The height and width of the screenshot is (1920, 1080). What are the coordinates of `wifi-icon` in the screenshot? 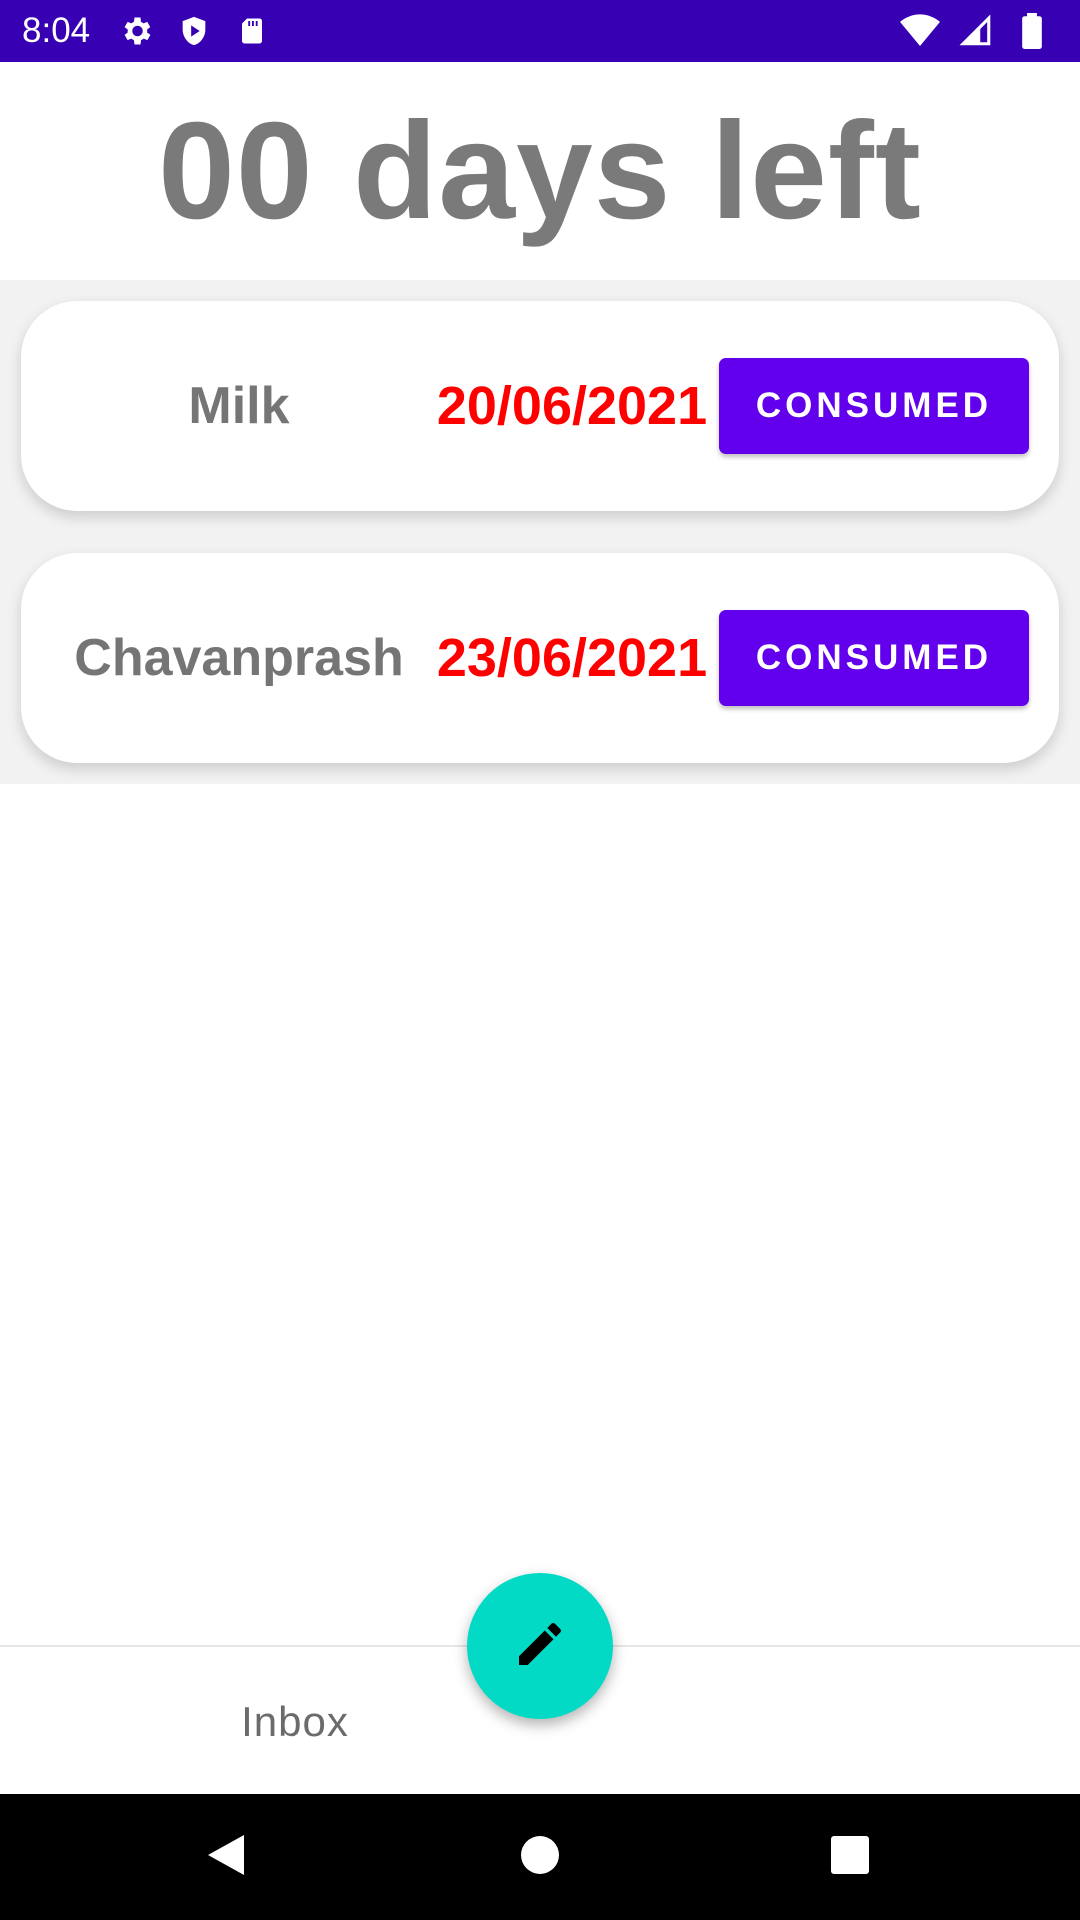 It's located at (920, 31).